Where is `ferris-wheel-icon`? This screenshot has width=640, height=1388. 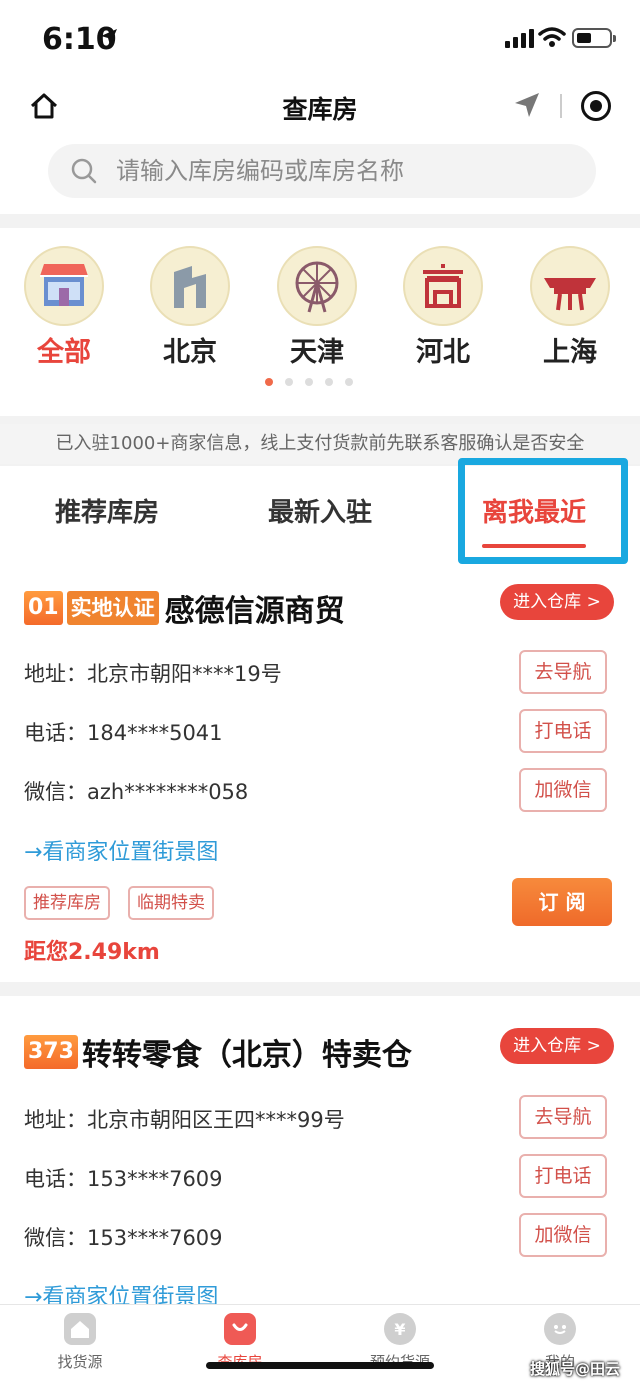
ferris-wheel-icon is located at coordinates (317, 286).